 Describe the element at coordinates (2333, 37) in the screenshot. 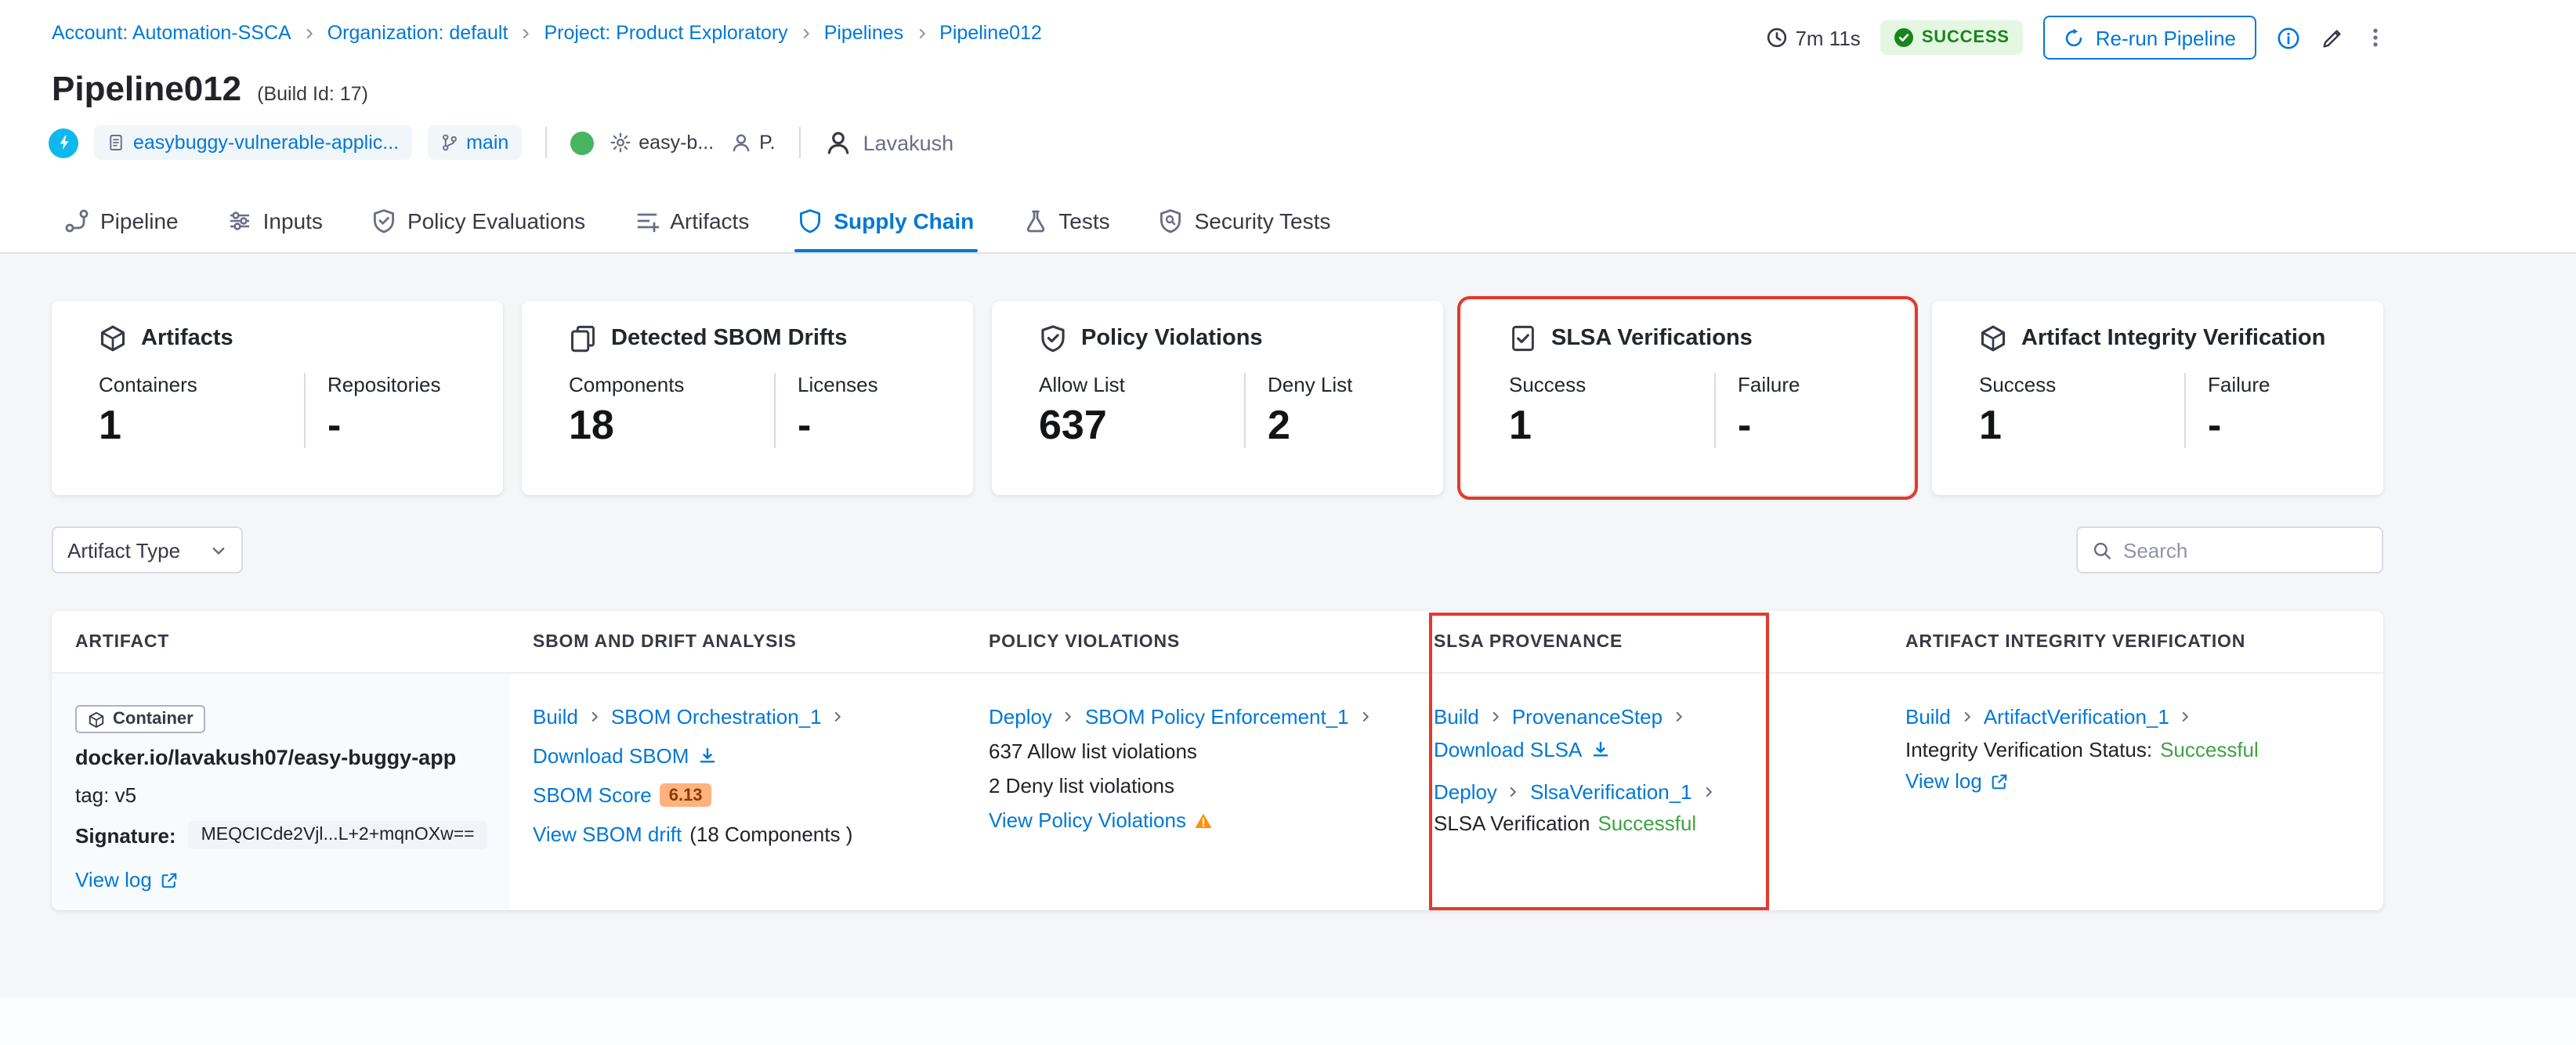

I see `edit-pencil-icon` at that location.